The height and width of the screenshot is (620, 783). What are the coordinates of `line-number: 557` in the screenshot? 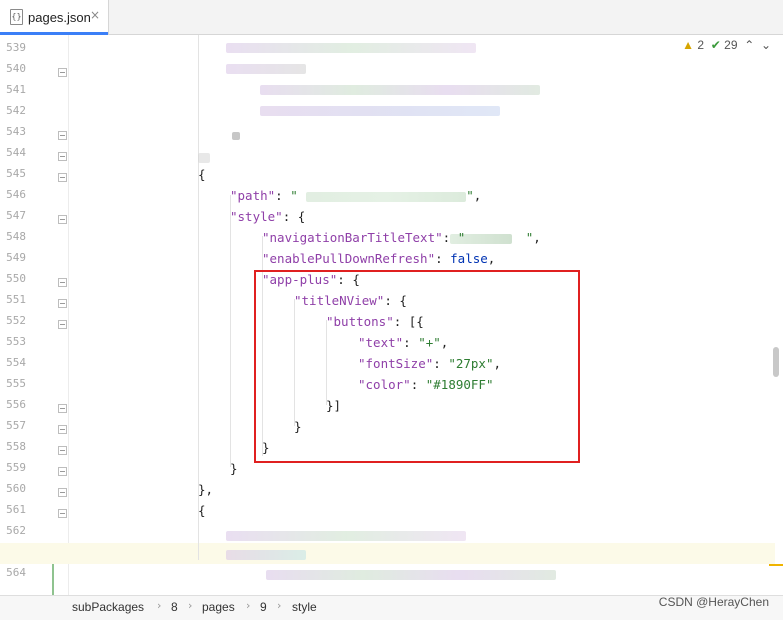 It's located at (16, 425).